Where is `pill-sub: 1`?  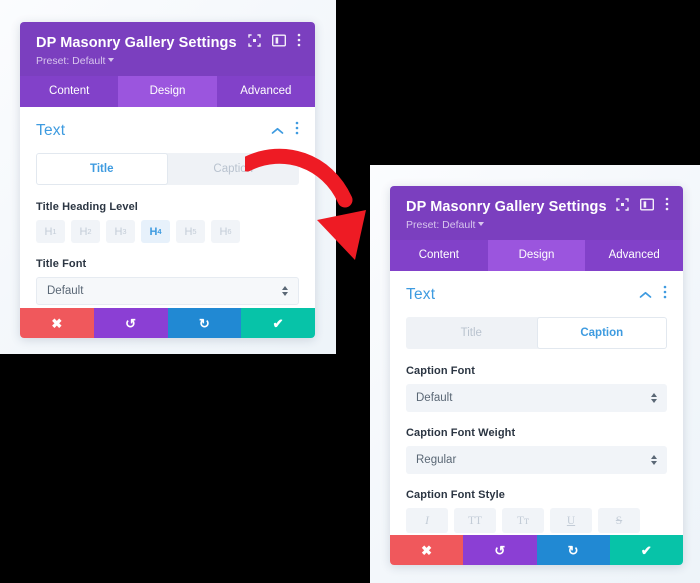 pill-sub: 1 is located at coordinates (54, 231).